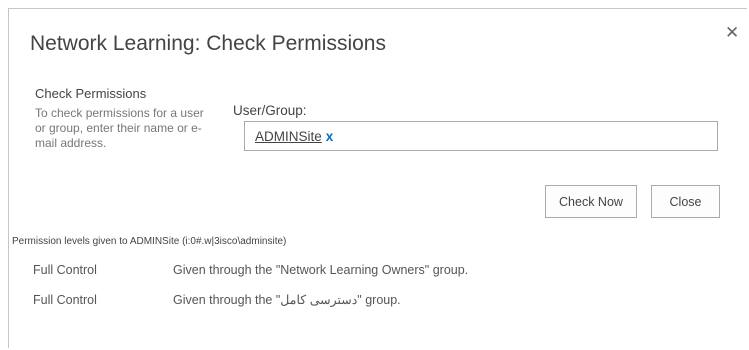  Describe the element at coordinates (270, 110) in the screenshot. I see `user-group-label: User/Group:` at that location.